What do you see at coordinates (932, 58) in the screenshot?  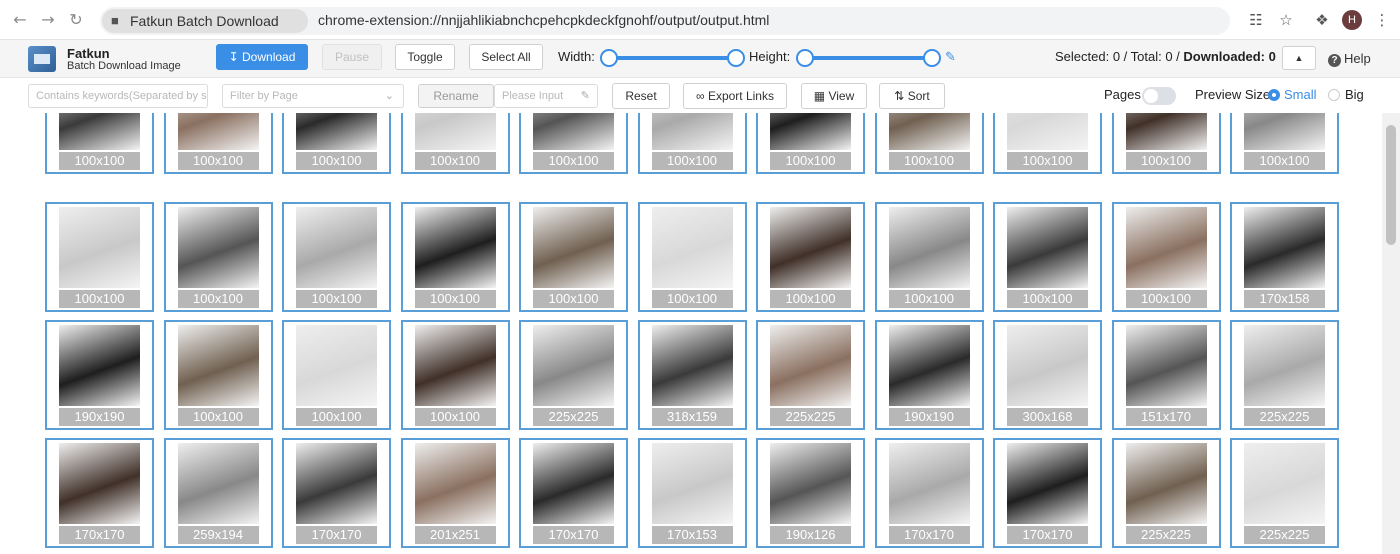 I see `height-slider-max-handle` at bounding box center [932, 58].